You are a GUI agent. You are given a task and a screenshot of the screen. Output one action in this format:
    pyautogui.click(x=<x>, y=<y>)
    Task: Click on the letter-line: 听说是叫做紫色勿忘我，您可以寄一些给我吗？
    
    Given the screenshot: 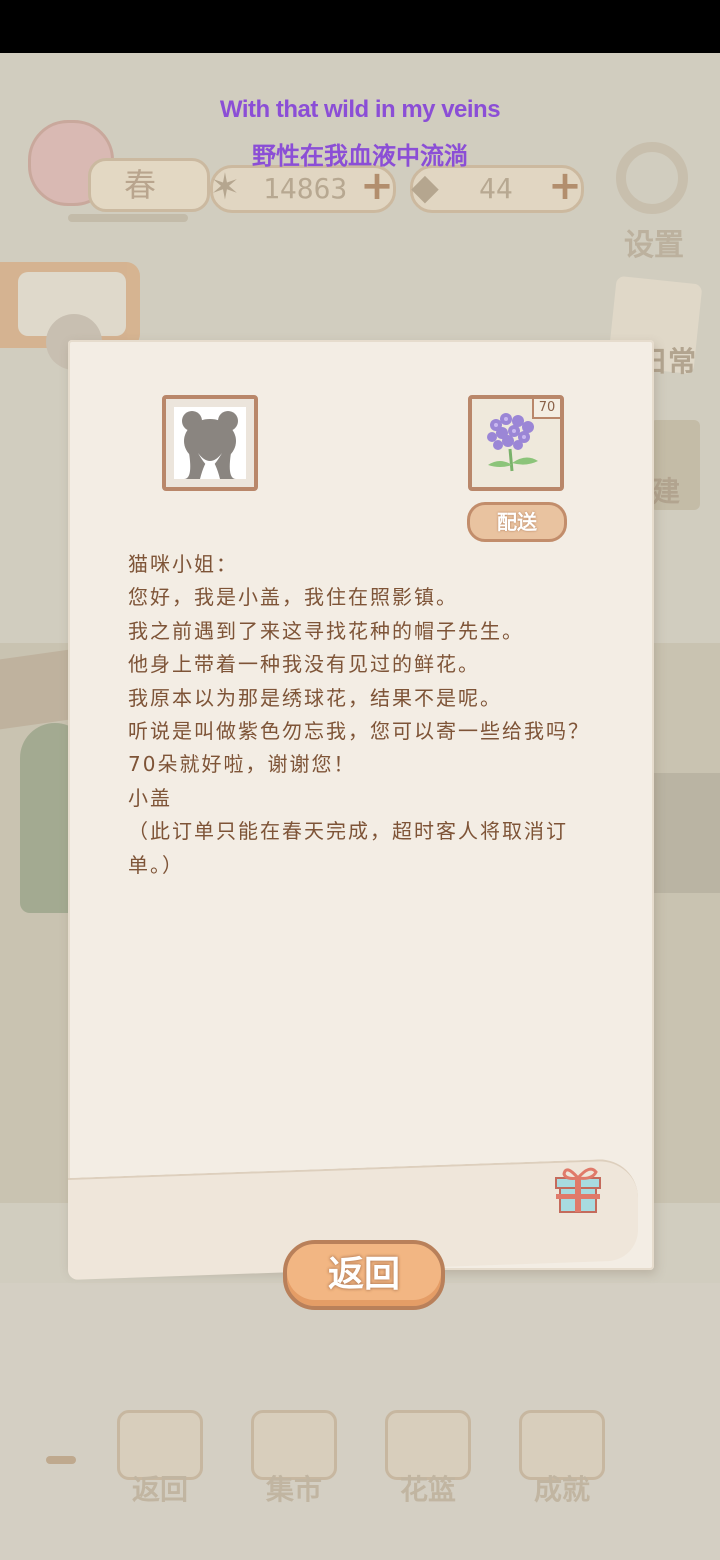 What is the action you would take?
    pyautogui.click(x=359, y=731)
    